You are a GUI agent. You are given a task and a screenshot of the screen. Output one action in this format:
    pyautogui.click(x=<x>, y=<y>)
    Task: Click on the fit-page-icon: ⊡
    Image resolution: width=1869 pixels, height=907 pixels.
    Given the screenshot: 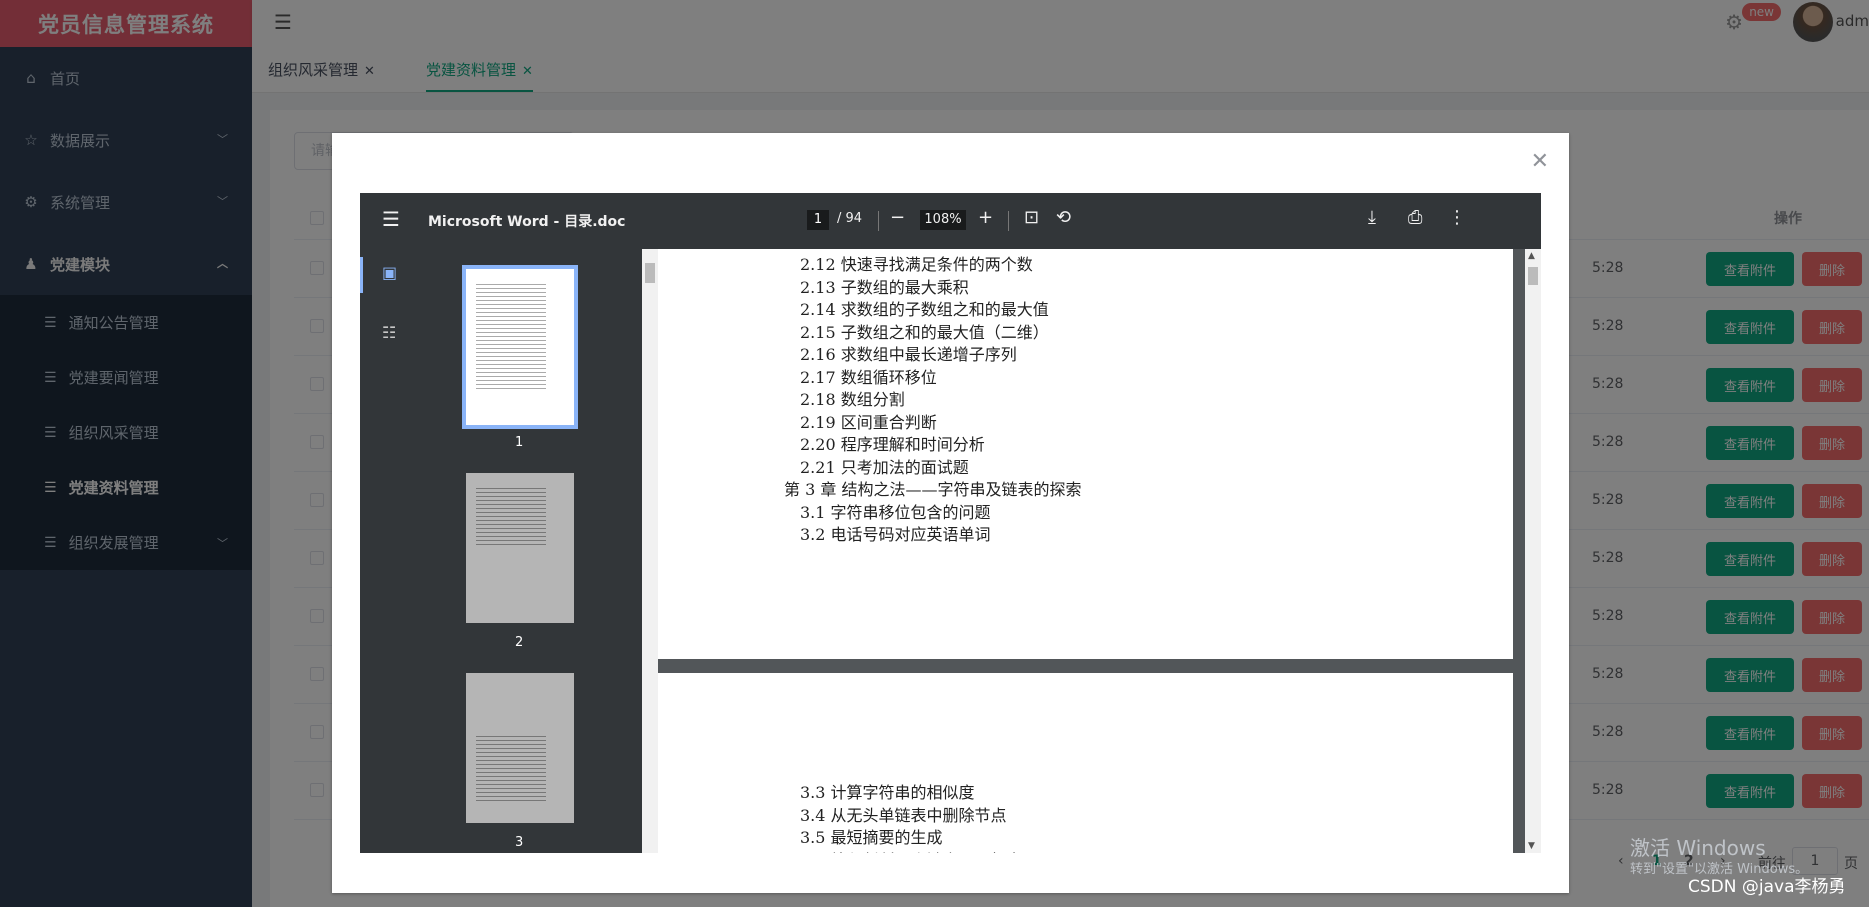 What is the action you would take?
    pyautogui.click(x=1031, y=217)
    